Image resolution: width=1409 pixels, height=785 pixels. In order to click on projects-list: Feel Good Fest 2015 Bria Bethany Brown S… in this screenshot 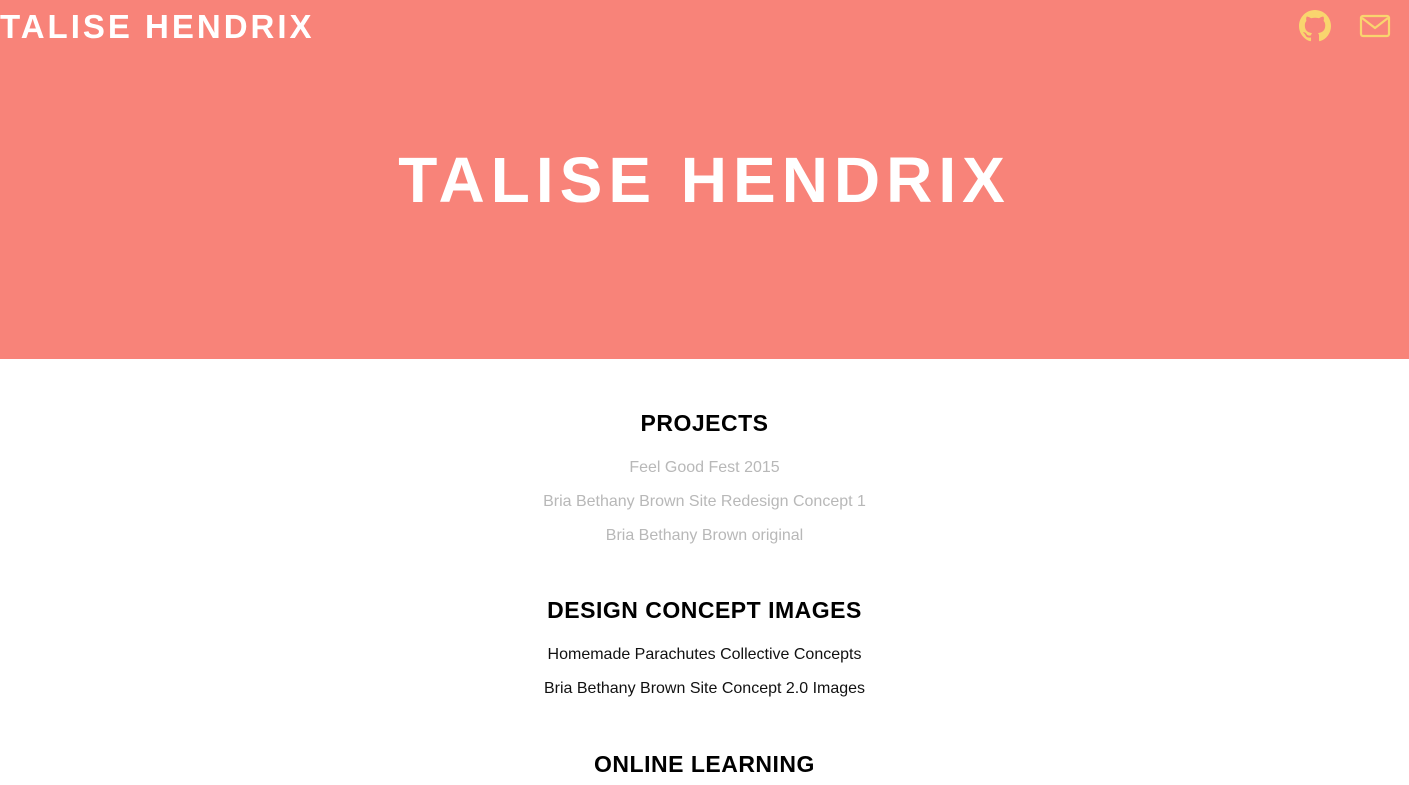, I will do `click(704, 502)`.